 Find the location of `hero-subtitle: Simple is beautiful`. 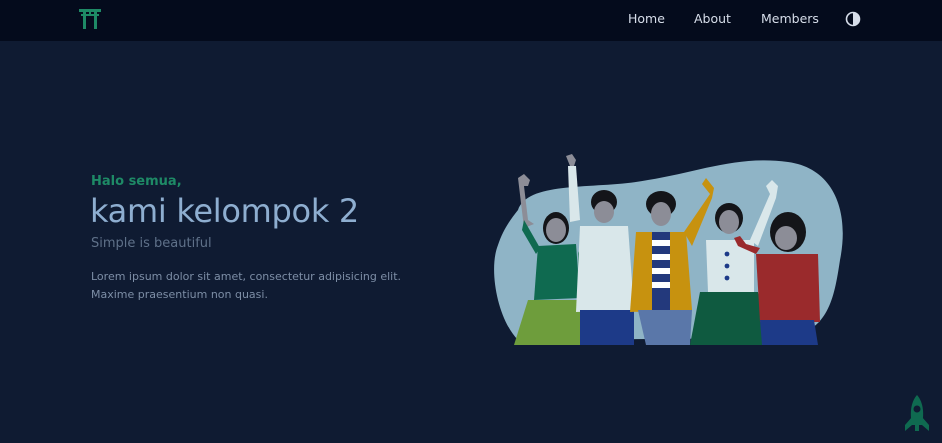

hero-subtitle: Simple is beautiful is located at coordinates (151, 243).